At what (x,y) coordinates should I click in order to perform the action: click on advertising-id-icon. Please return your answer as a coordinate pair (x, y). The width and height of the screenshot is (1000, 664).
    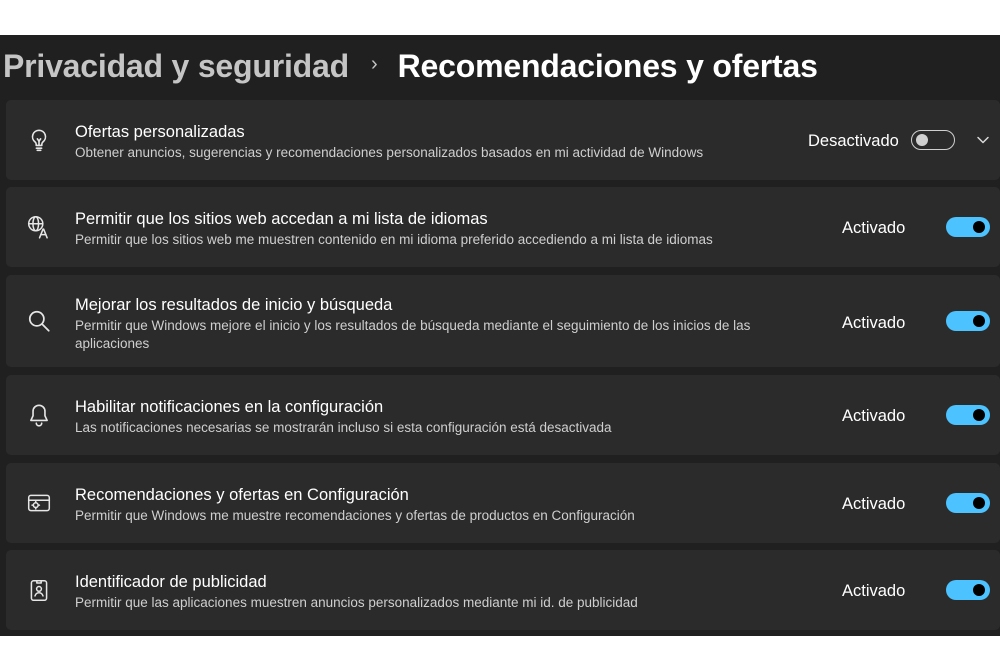
    Looking at the image, I should click on (39, 590).